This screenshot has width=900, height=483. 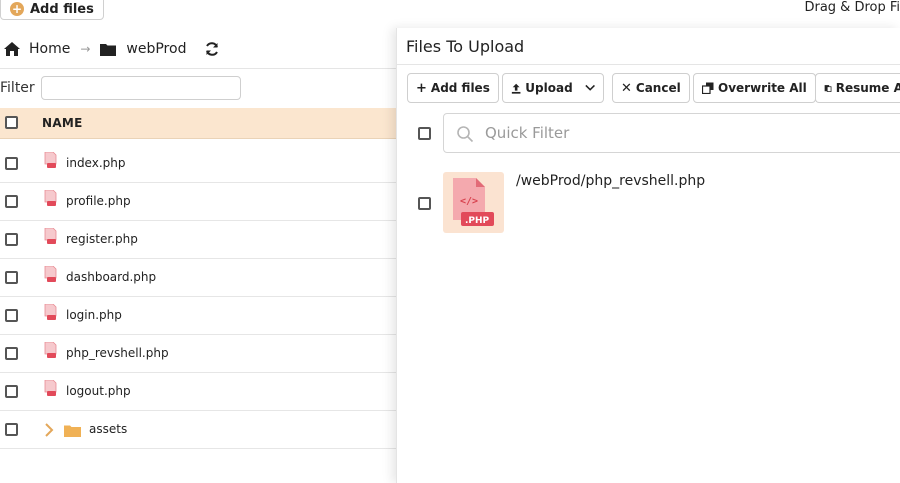 I want to click on home-icon, so click(x=12, y=49).